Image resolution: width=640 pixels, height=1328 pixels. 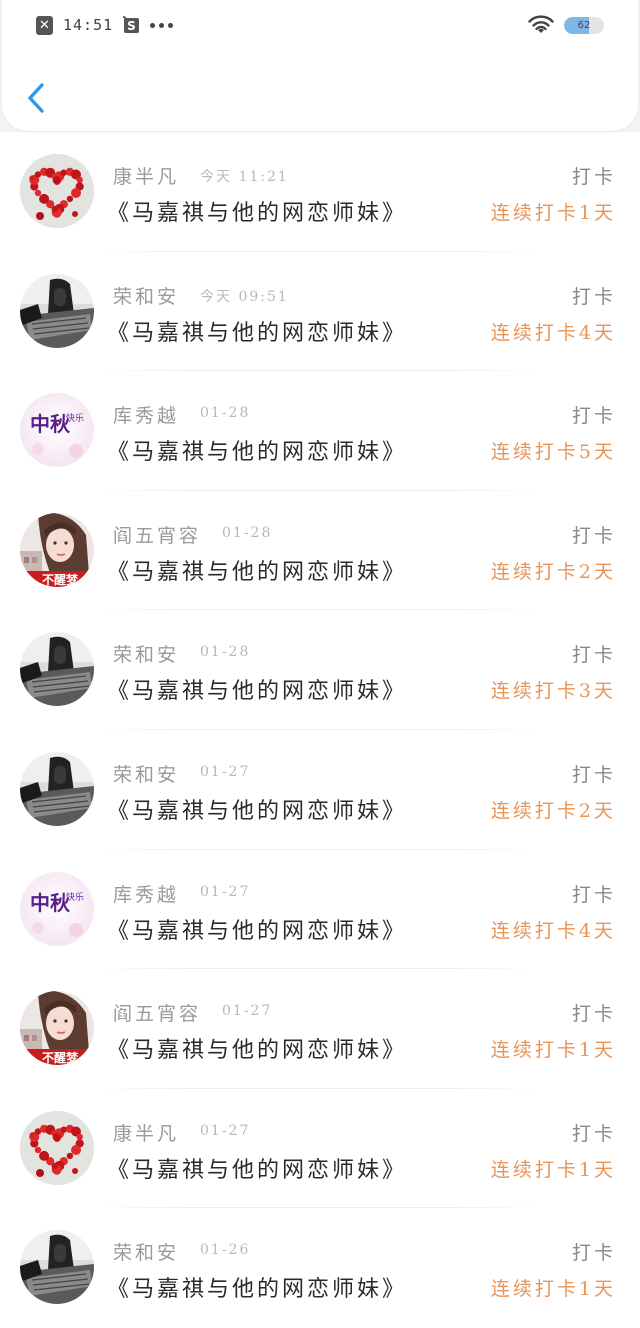 What do you see at coordinates (88, 25) in the screenshot?
I see `status-time: 14:51` at bounding box center [88, 25].